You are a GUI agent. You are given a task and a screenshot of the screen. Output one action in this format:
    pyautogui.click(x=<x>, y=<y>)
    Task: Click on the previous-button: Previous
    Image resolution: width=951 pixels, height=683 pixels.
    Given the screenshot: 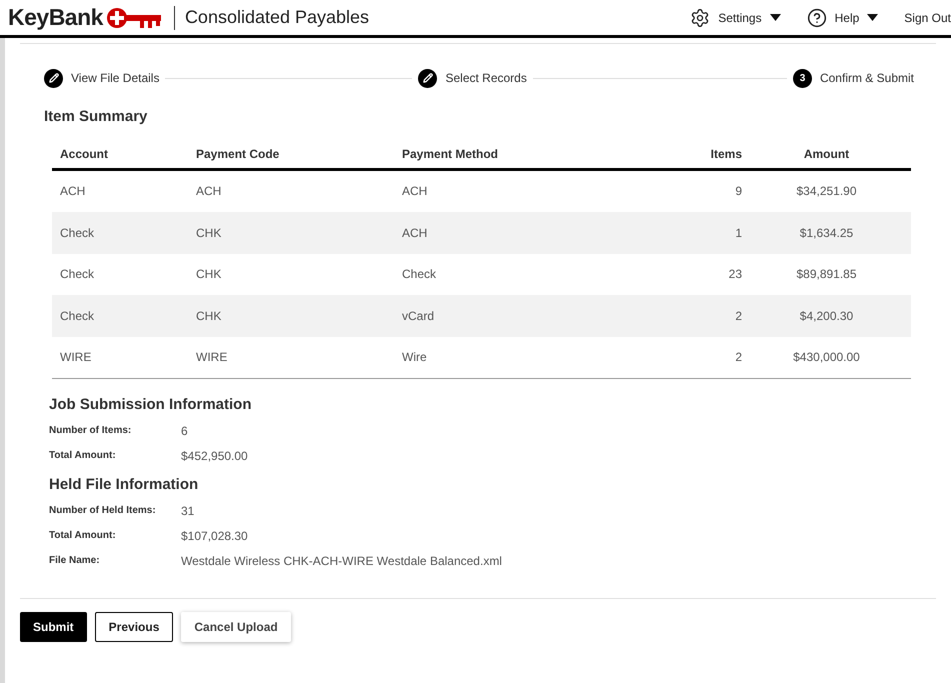 What is the action you would take?
    pyautogui.click(x=134, y=627)
    